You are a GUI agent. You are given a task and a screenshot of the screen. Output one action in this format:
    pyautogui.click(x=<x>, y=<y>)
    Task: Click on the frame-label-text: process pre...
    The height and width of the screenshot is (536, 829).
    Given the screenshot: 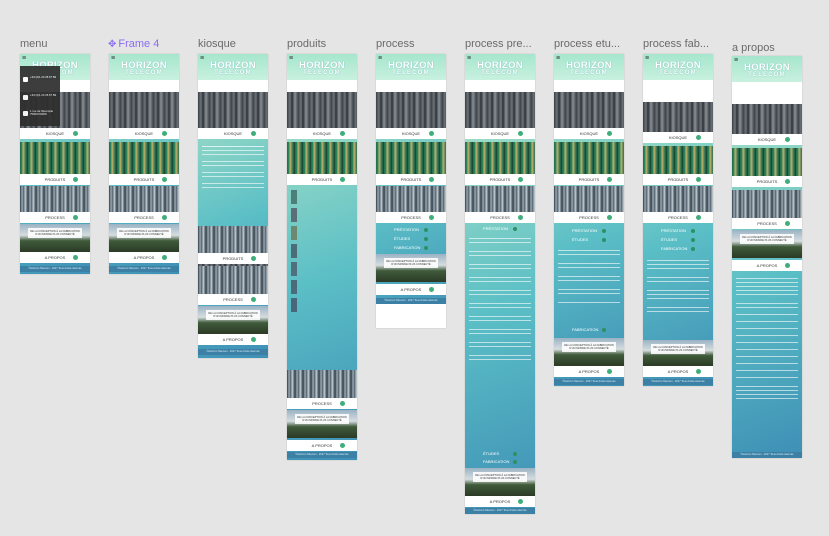 What is the action you would take?
    pyautogui.click(x=498, y=44)
    